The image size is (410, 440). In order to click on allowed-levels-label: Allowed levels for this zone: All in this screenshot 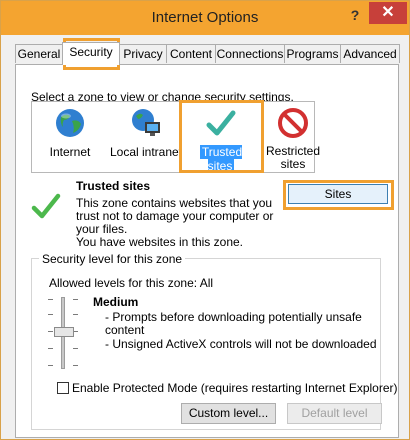, I will do `click(131, 283)`.